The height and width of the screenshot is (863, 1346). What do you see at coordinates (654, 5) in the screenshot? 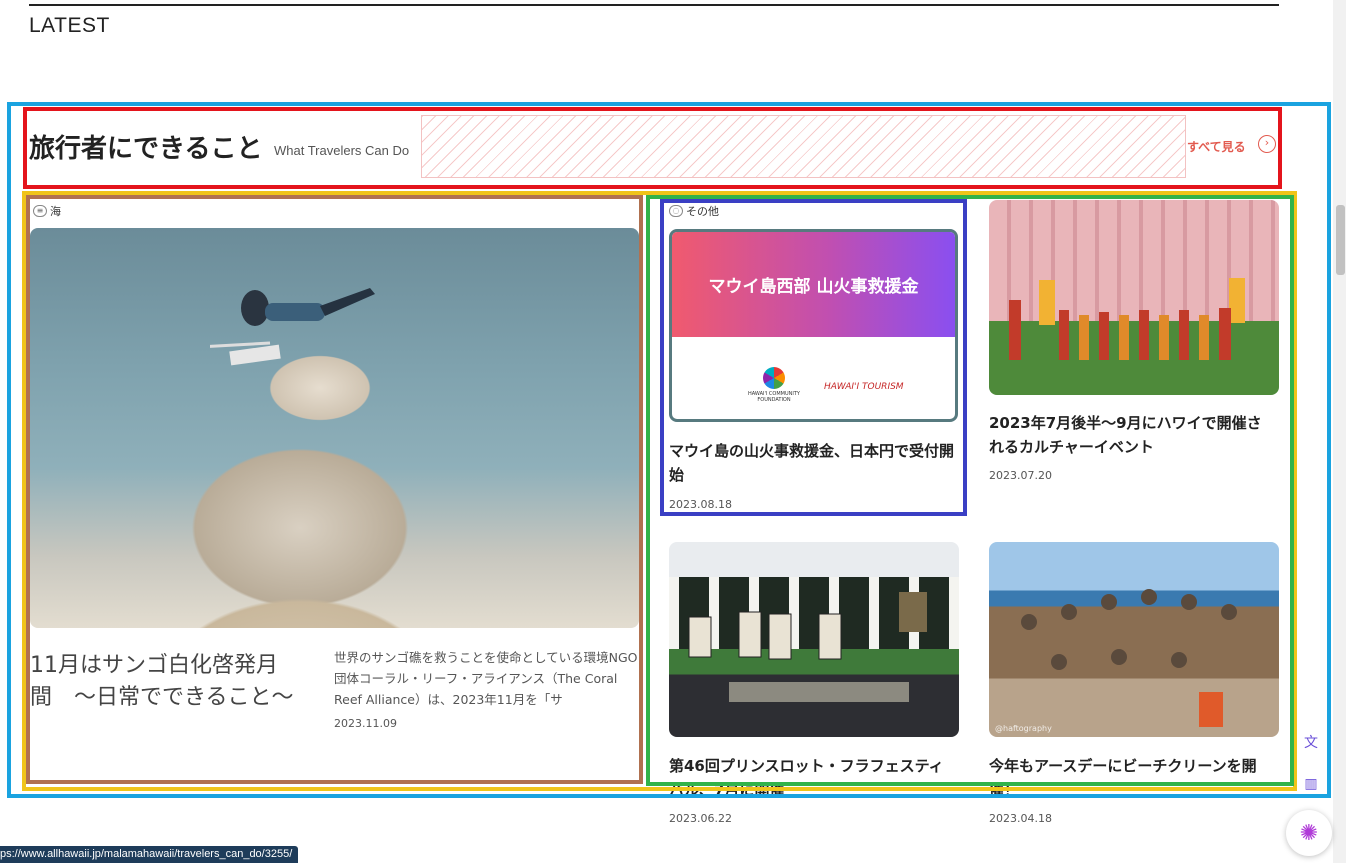
I see `top-divider` at bounding box center [654, 5].